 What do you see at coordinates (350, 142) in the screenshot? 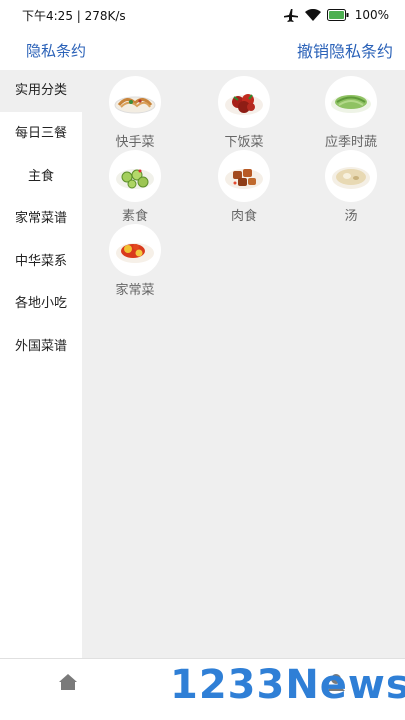
I see `category-label: 应季时蔬` at bounding box center [350, 142].